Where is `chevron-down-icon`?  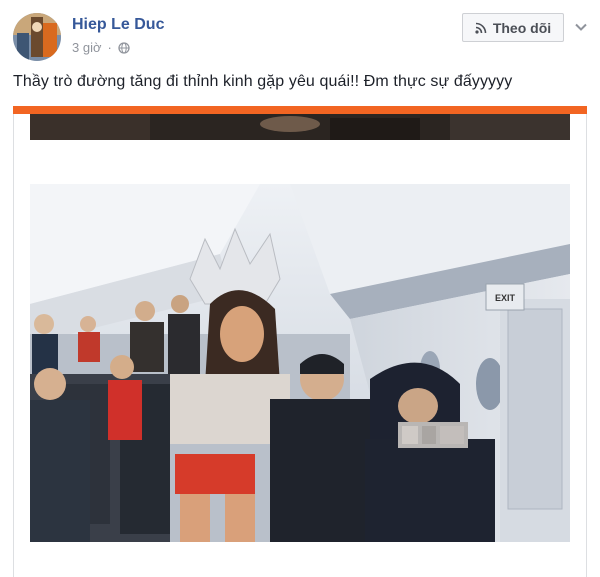 chevron-down-icon is located at coordinates (581, 27).